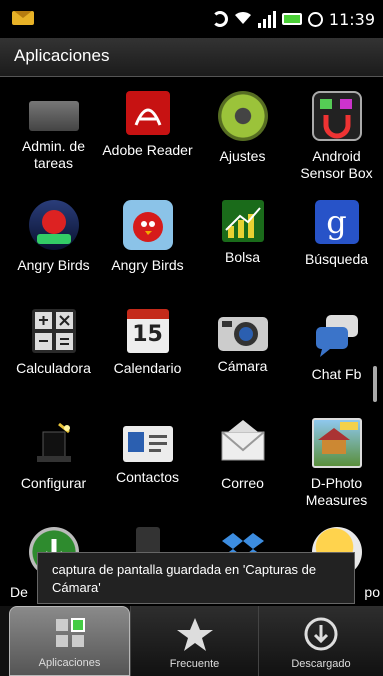  Describe the element at coordinates (337, 334) in the screenshot. I see `chat-bubbles-icon` at that location.